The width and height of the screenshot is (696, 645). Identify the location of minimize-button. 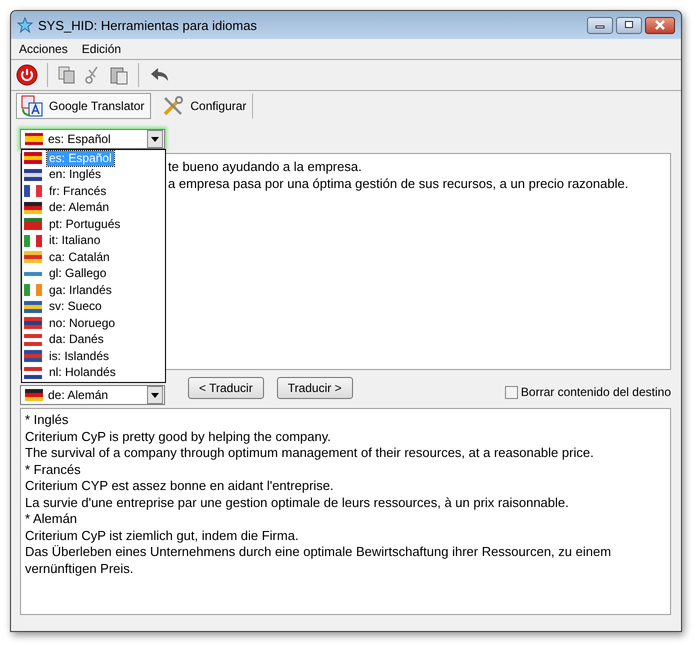
(600, 25).